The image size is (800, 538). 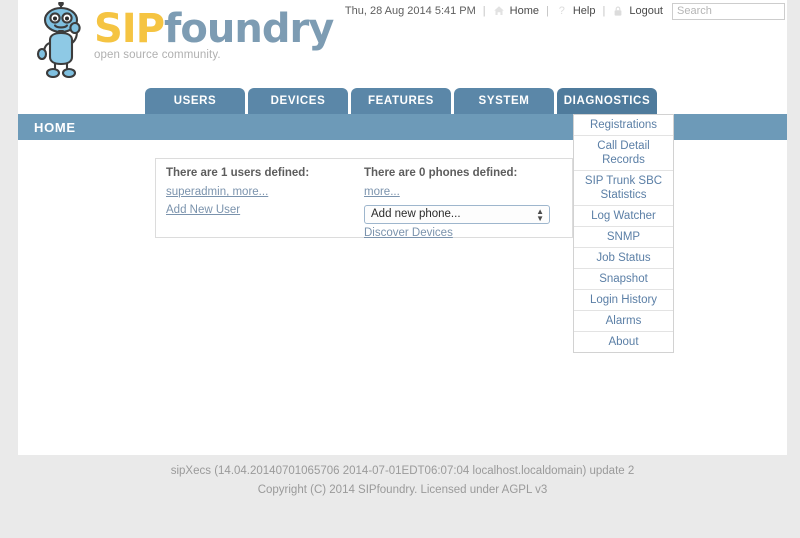 What do you see at coordinates (195, 101) in the screenshot?
I see `tab-users: USERS` at bounding box center [195, 101].